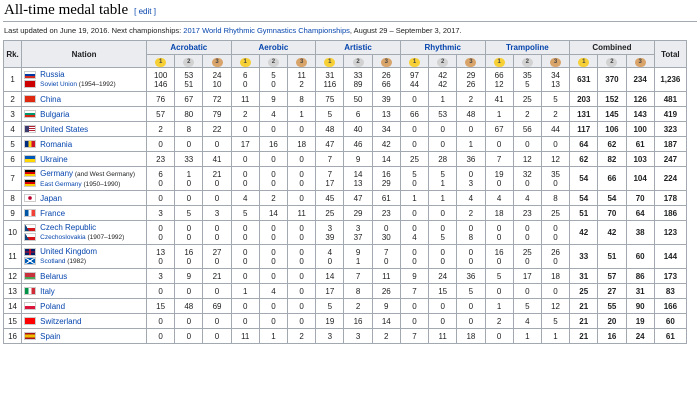  I want to click on flag-spain-icon, so click(30, 336).